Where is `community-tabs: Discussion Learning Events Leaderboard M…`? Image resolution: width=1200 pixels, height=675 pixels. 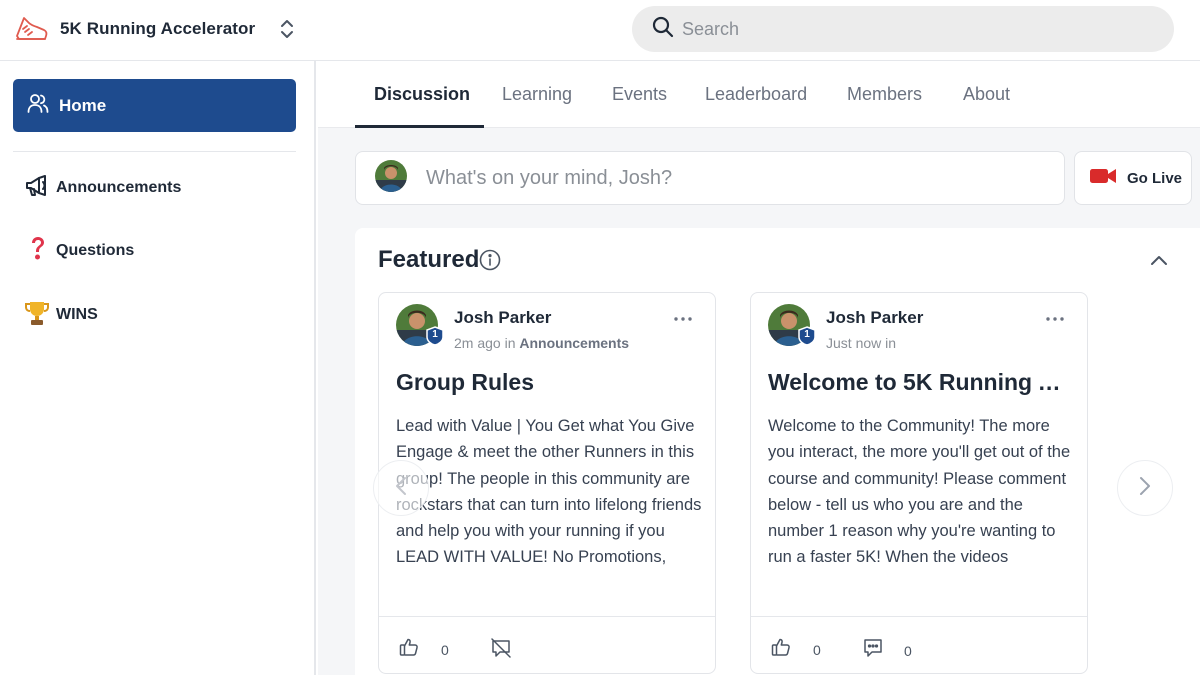 community-tabs: Discussion Learning Events Leaderboard M… is located at coordinates (759, 94).